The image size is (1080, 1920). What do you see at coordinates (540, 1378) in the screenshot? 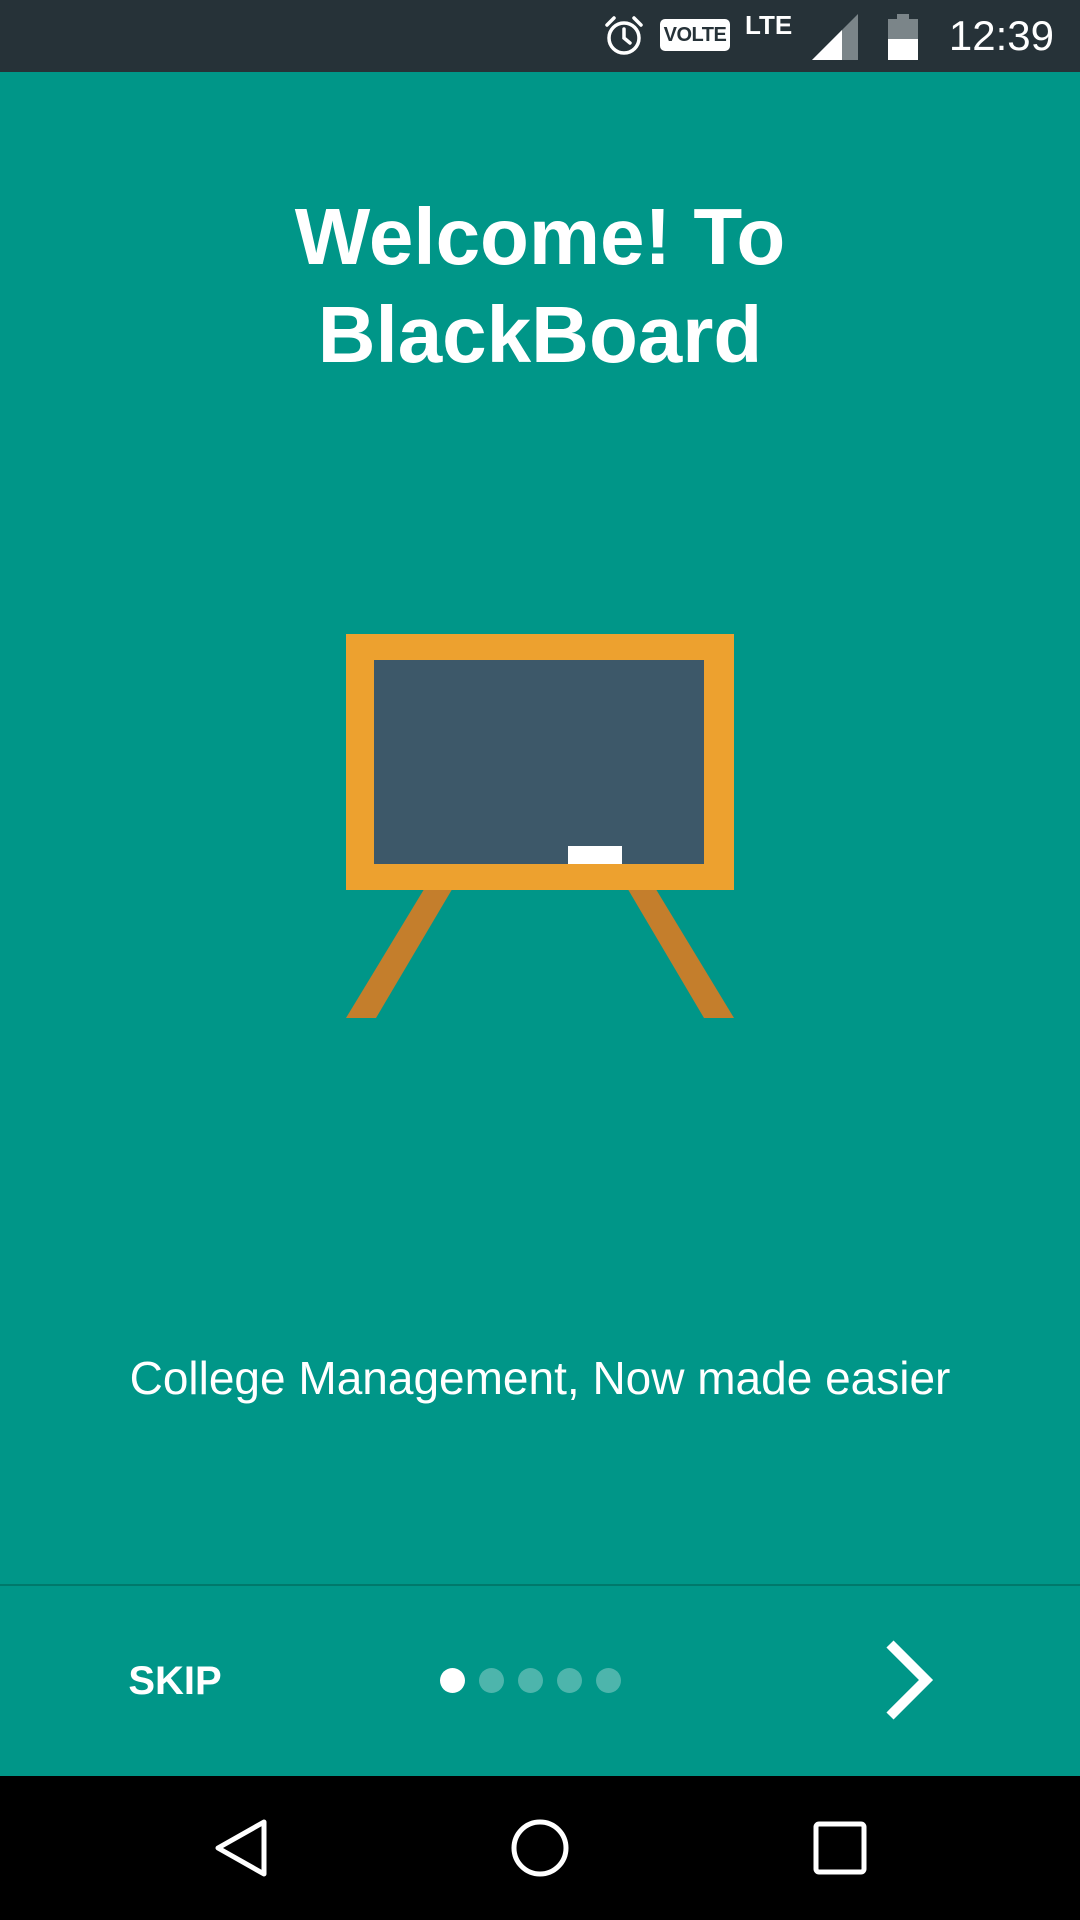
I see `welcome-subtitle: College Management, Now made easier` at bounding box center [540, 1378].